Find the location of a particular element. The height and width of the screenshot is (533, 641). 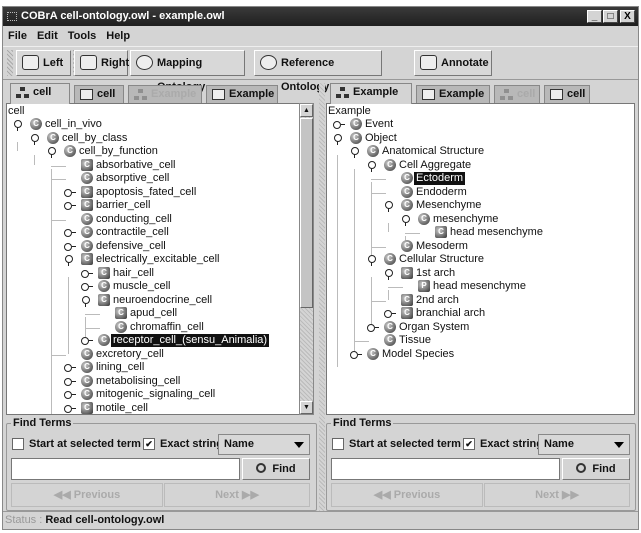

node-label: Cellular Structure is located at coordinates (441, 259).